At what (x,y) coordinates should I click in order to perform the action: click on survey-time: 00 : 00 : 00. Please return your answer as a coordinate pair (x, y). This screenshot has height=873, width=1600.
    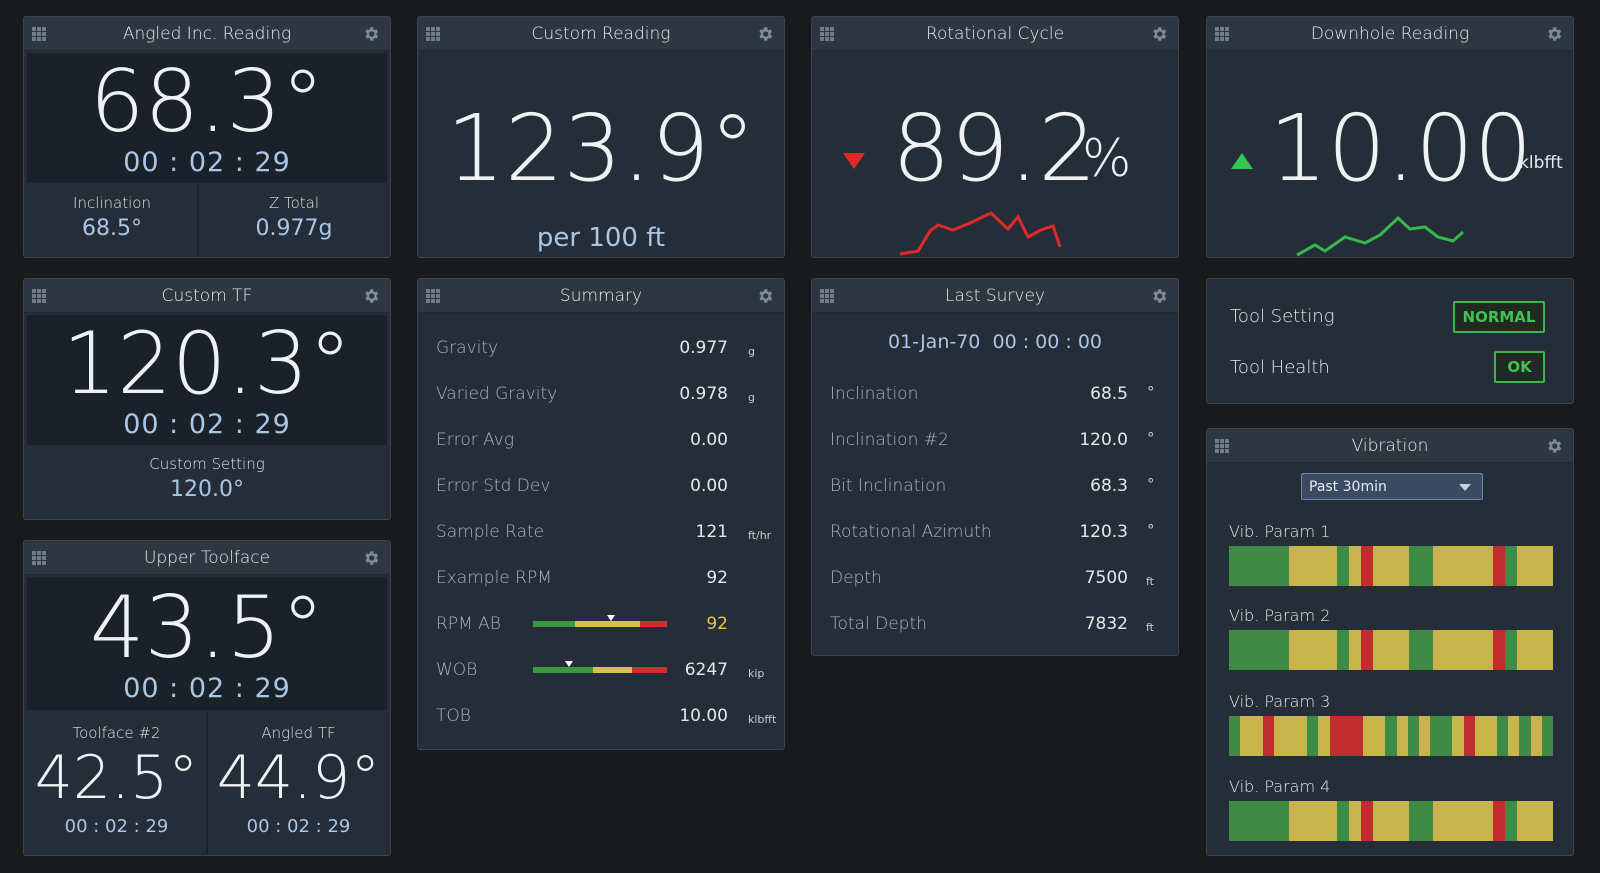
    Looking at the image, I should click on (1047, 342).